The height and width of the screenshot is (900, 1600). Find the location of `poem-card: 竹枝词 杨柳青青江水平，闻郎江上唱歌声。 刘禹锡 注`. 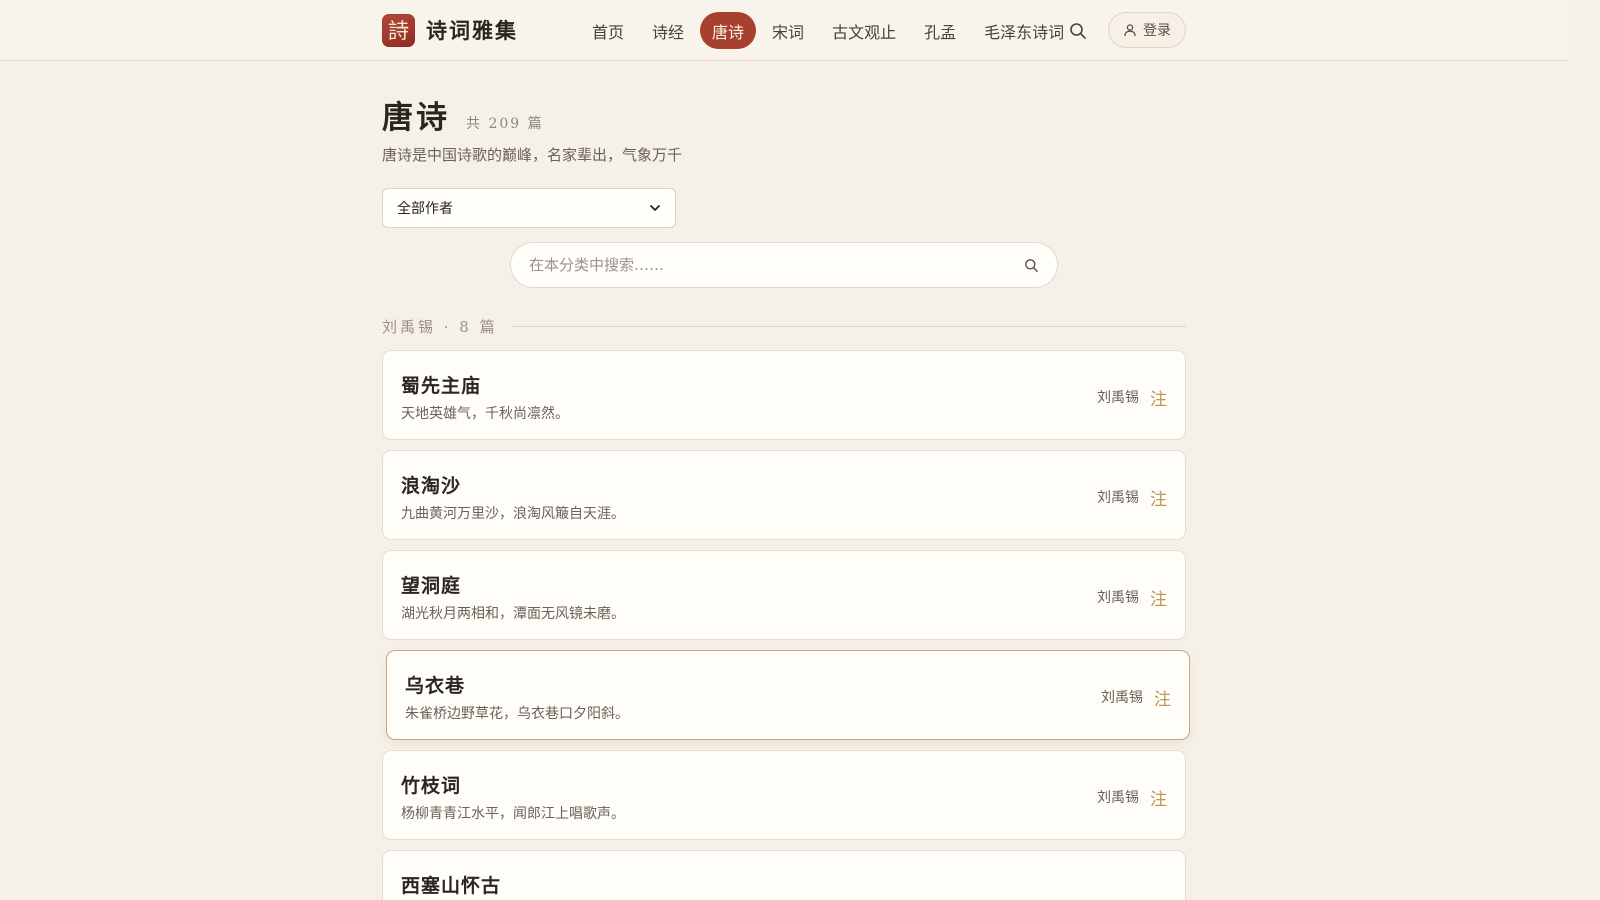

poem-card: 竹枝词 杨柳青青江水平，闻郎江上唱歌声。 刘禹锡 注 is located at coordinates (784, 795).